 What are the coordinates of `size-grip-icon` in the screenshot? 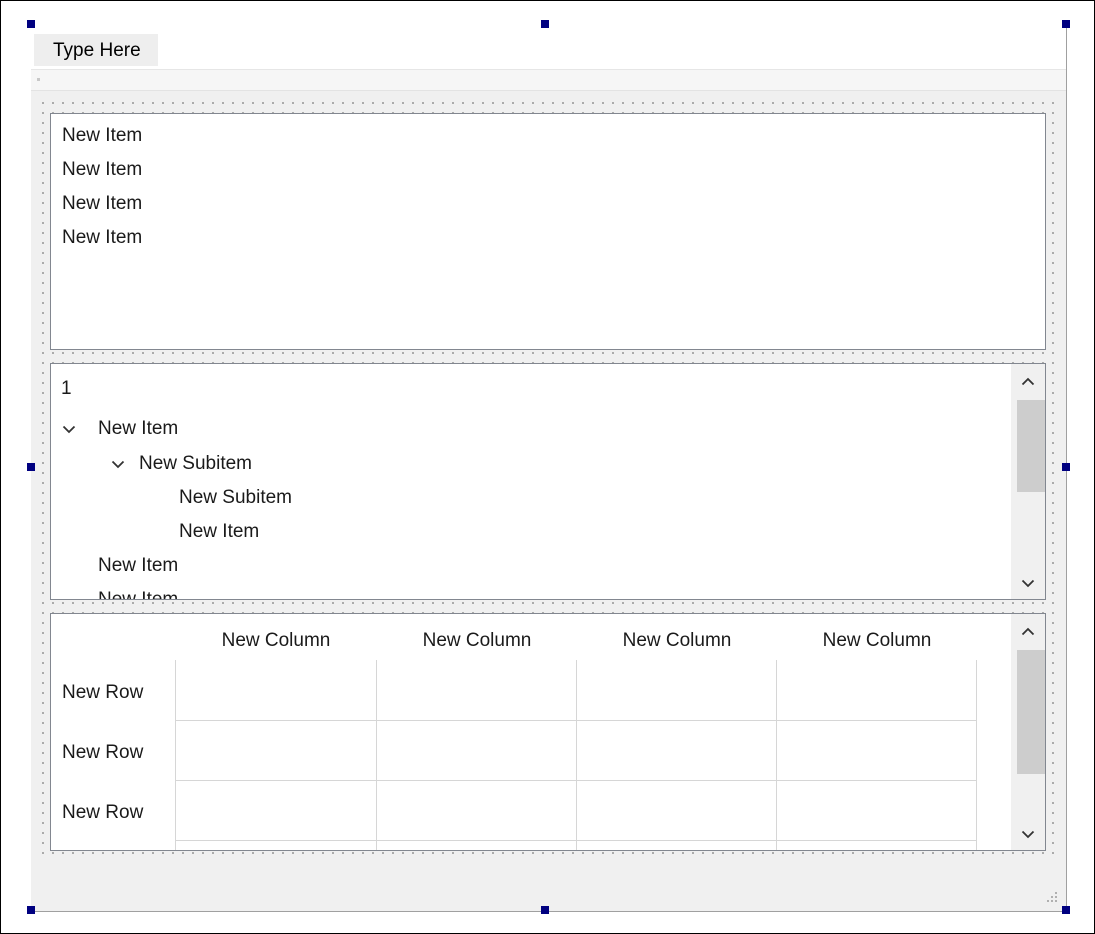 It's located at (1051, 896).